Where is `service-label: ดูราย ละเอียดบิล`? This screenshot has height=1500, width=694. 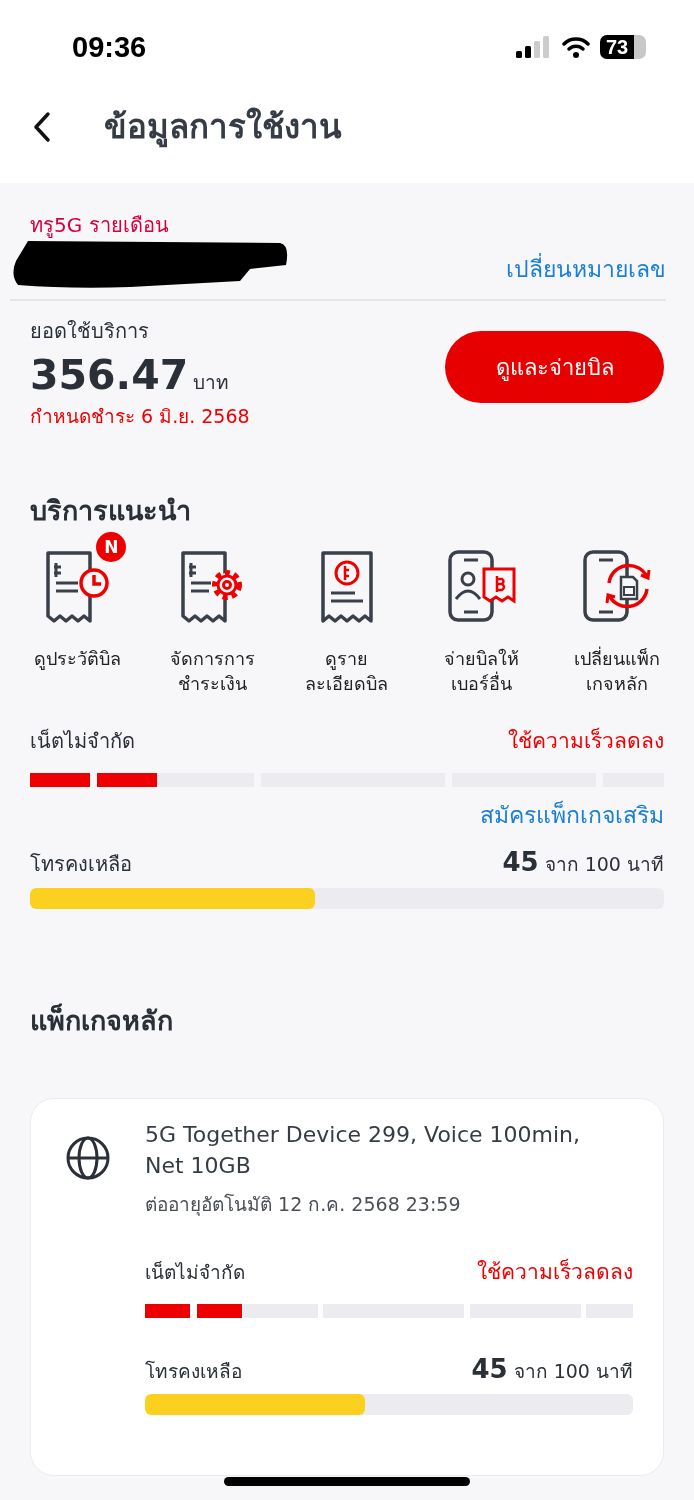 service-label: ดูราย ละเอียดบิล is located at coordinates (347, 671).